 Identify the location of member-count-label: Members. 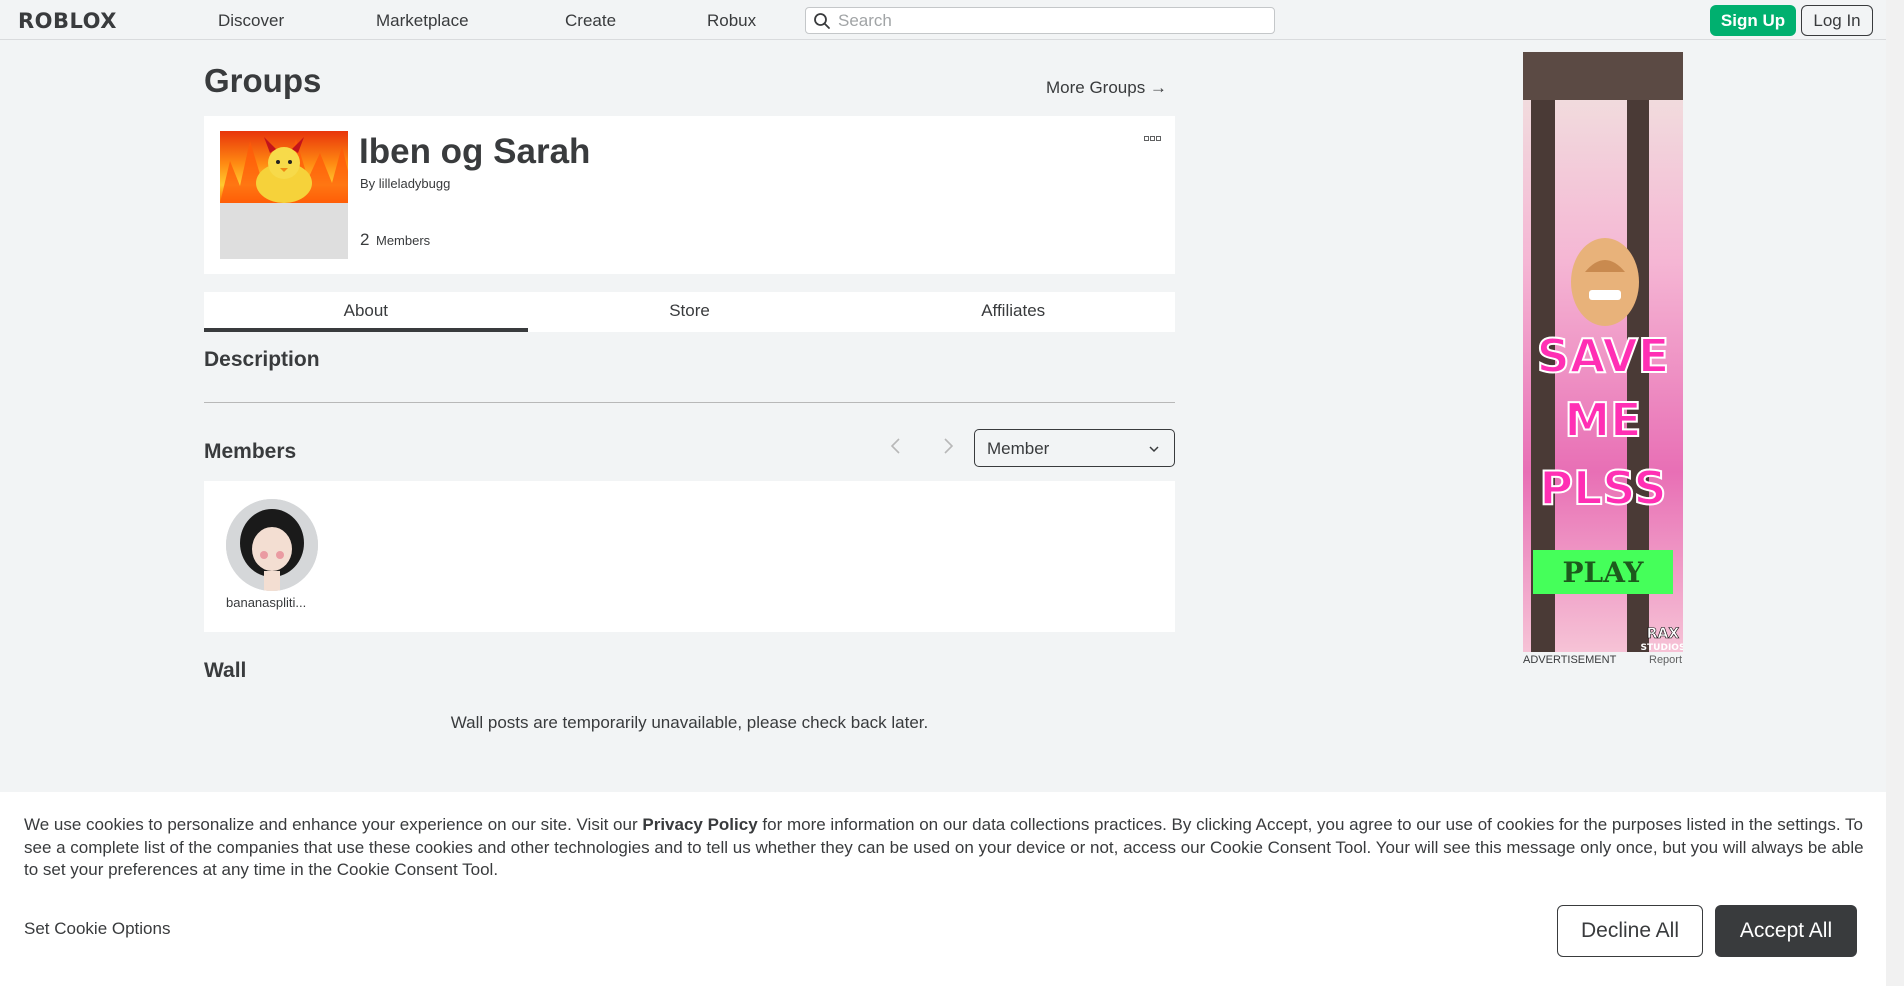
(403, 240).